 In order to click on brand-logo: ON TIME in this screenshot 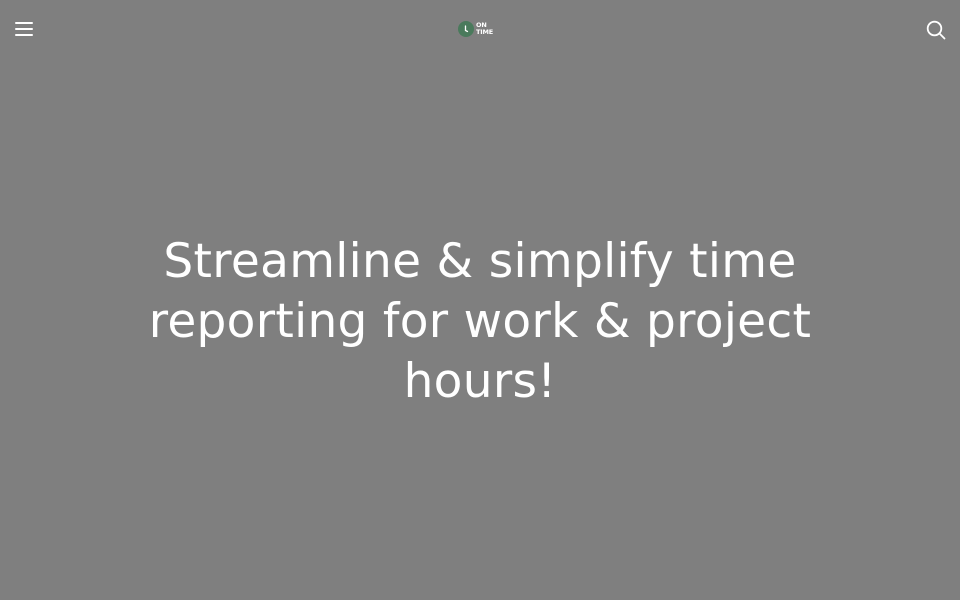, I will do `click(475, 29)`.